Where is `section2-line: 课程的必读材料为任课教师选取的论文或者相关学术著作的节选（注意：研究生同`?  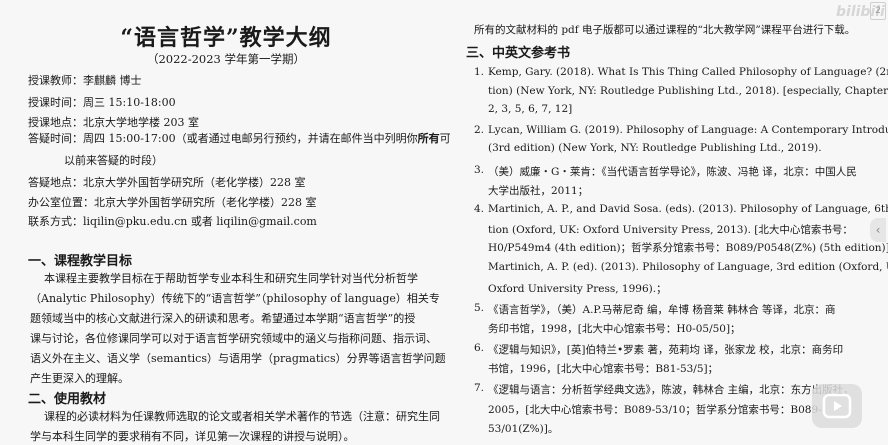 section2-line: 课程的必读材料为任课教师选取的论文或者相关学术著作的节选（注意：研究生同 is located at coordinates (242, 416).